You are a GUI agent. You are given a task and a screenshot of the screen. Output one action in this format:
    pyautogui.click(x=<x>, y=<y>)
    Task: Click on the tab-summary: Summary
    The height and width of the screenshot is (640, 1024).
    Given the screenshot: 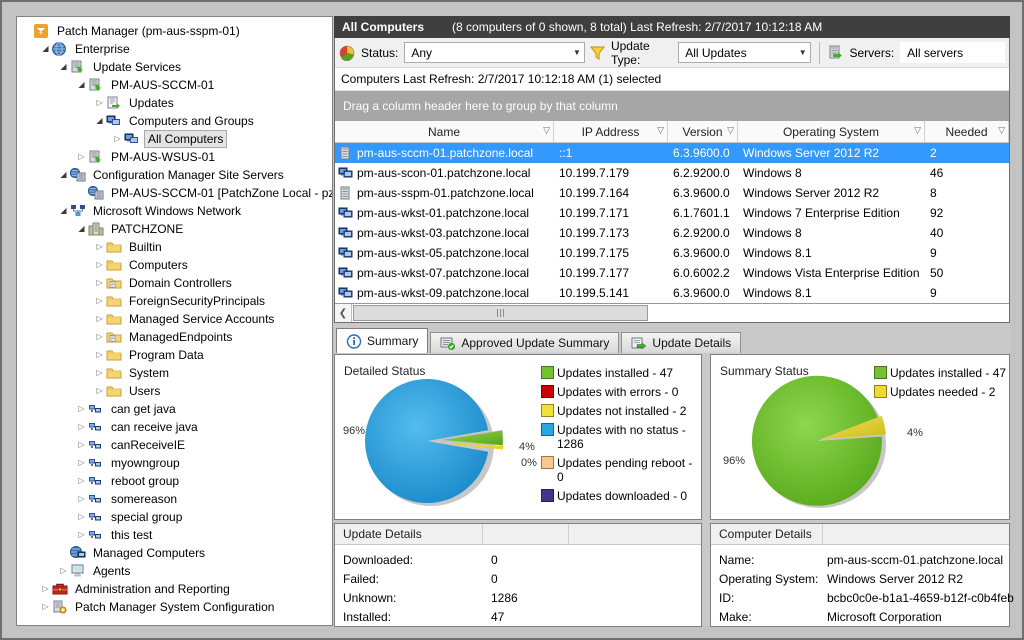 What is the action you would take?
    pyautogui.click(x=382, y=340)
    